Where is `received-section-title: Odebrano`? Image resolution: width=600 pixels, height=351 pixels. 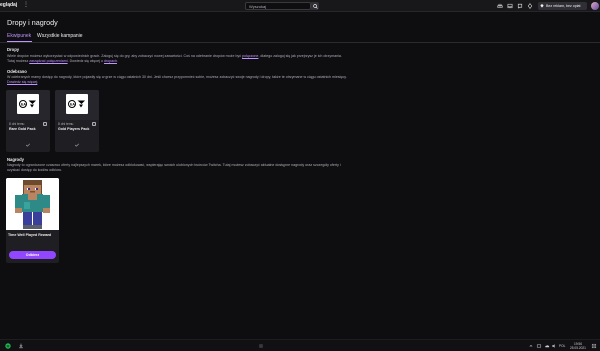 received-section-title: Odebrano is located at coordinates (17, 71).